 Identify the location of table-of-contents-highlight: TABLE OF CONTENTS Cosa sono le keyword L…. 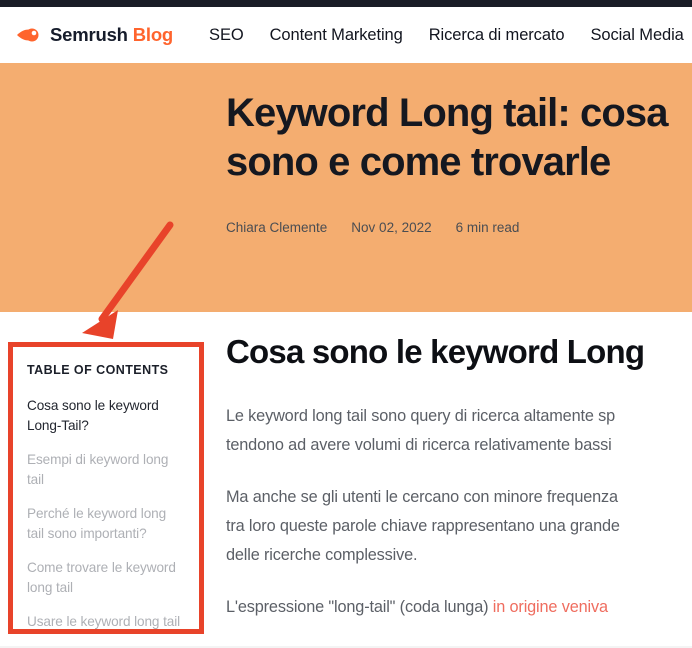
(106, 488).